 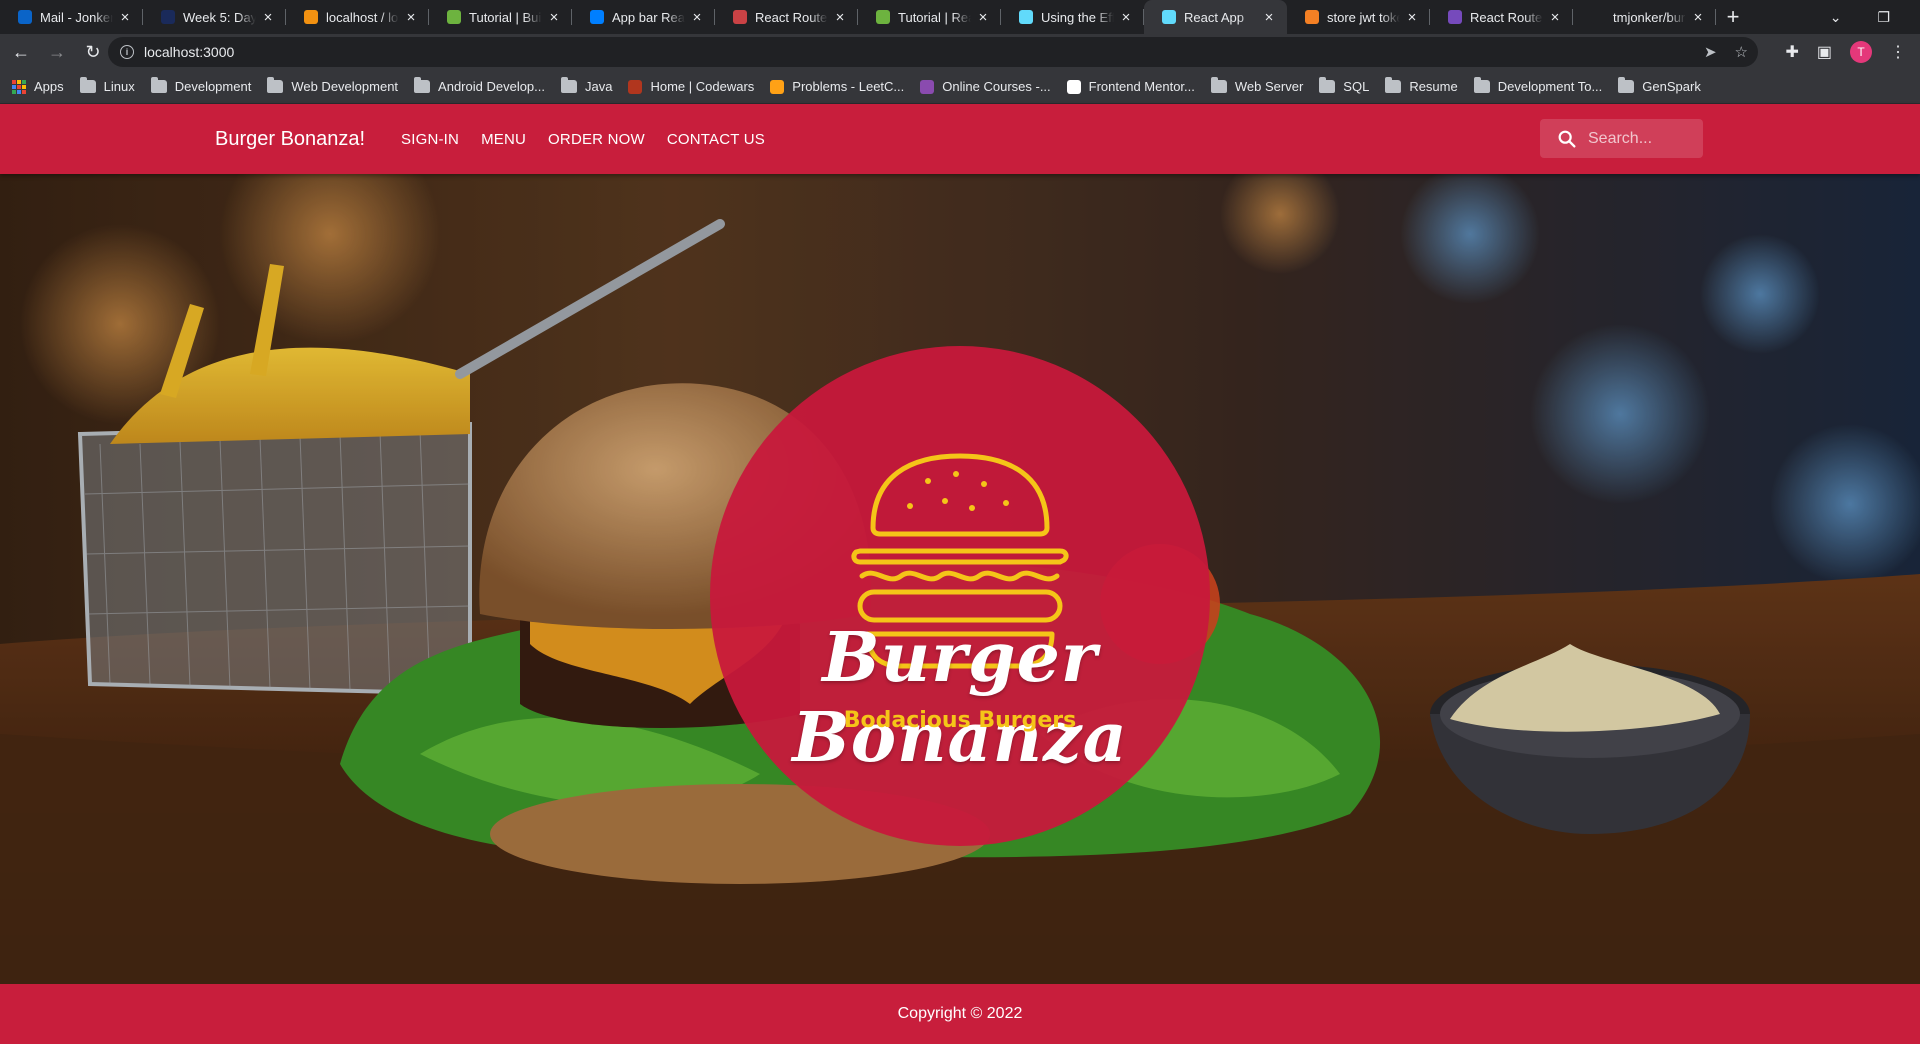 I want to click on tab-title: Tutorial | React, so click(x=934, y=17).